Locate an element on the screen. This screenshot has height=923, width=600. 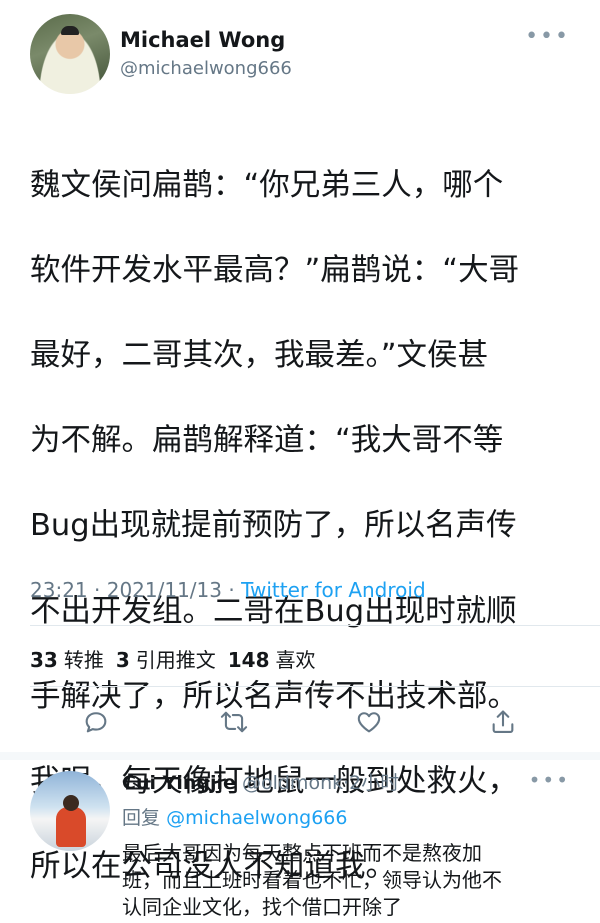
tweet-time: 23:21 is located at coordinates (59, 590).